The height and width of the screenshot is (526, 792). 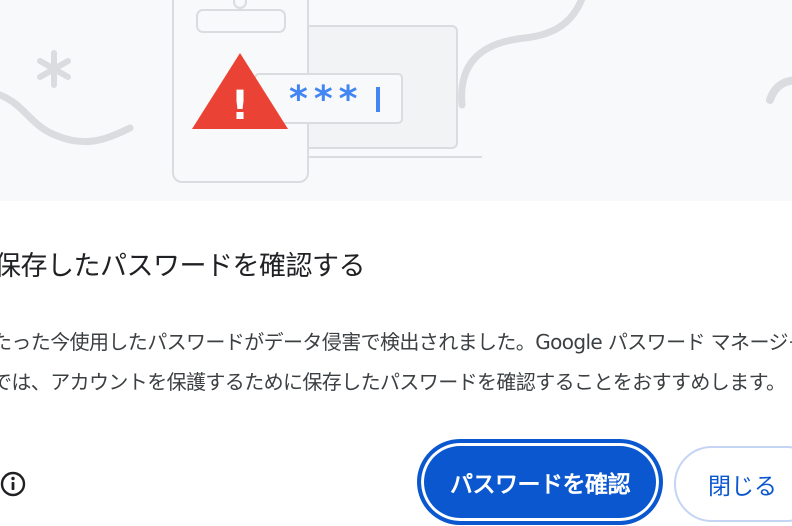 I want to click on phone-clip-hole, so click(x=240, y=4).